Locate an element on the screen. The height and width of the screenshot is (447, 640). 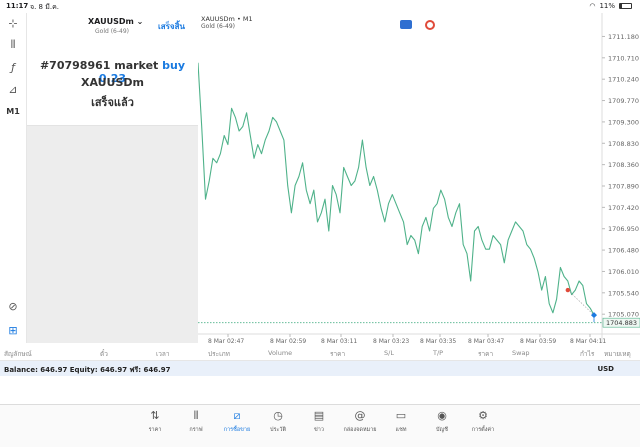
col-price: ราคา is located at coordinates (337, 354).